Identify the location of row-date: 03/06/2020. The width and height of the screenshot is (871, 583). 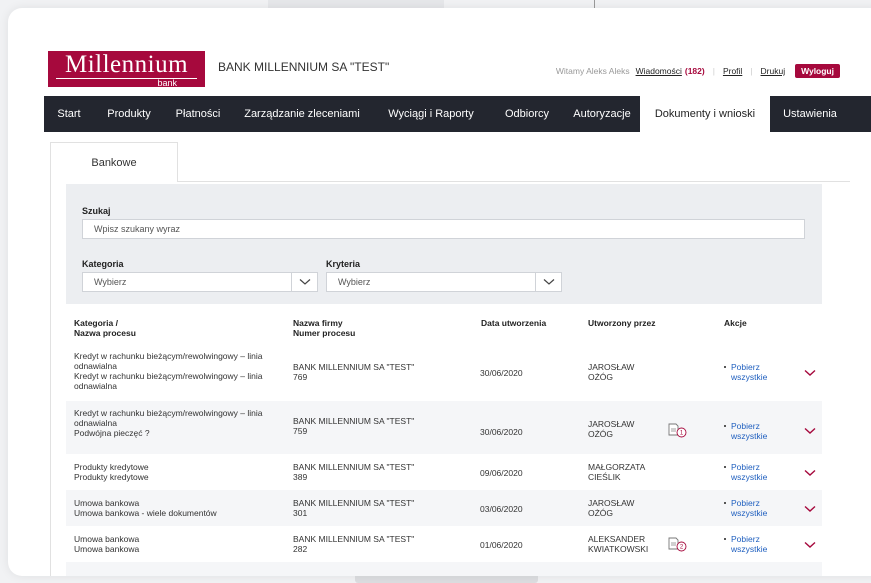
(501, 509).